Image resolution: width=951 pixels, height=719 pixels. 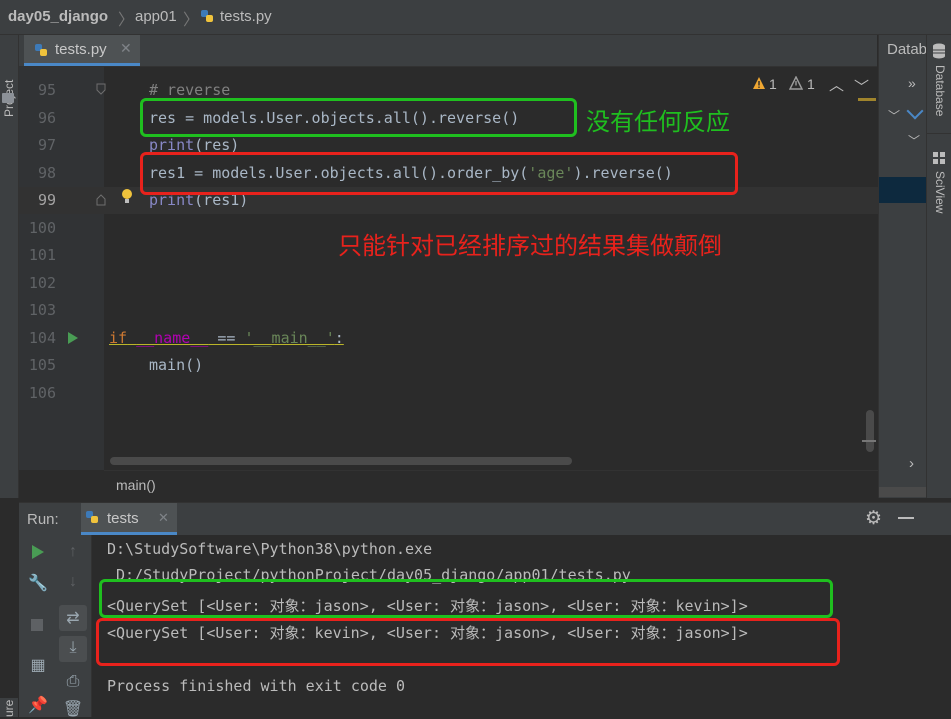 I want to click on editor-tab-bar, so click(x=448, y=51).